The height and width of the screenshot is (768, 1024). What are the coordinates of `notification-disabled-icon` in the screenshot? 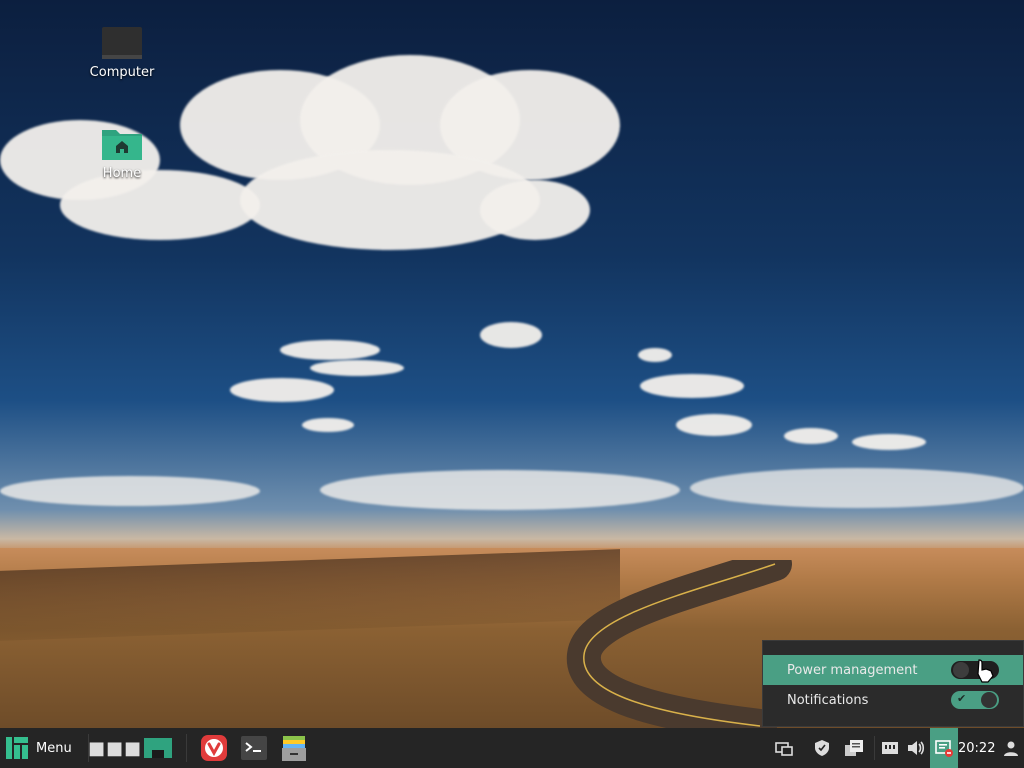 It's located at (944, 748).